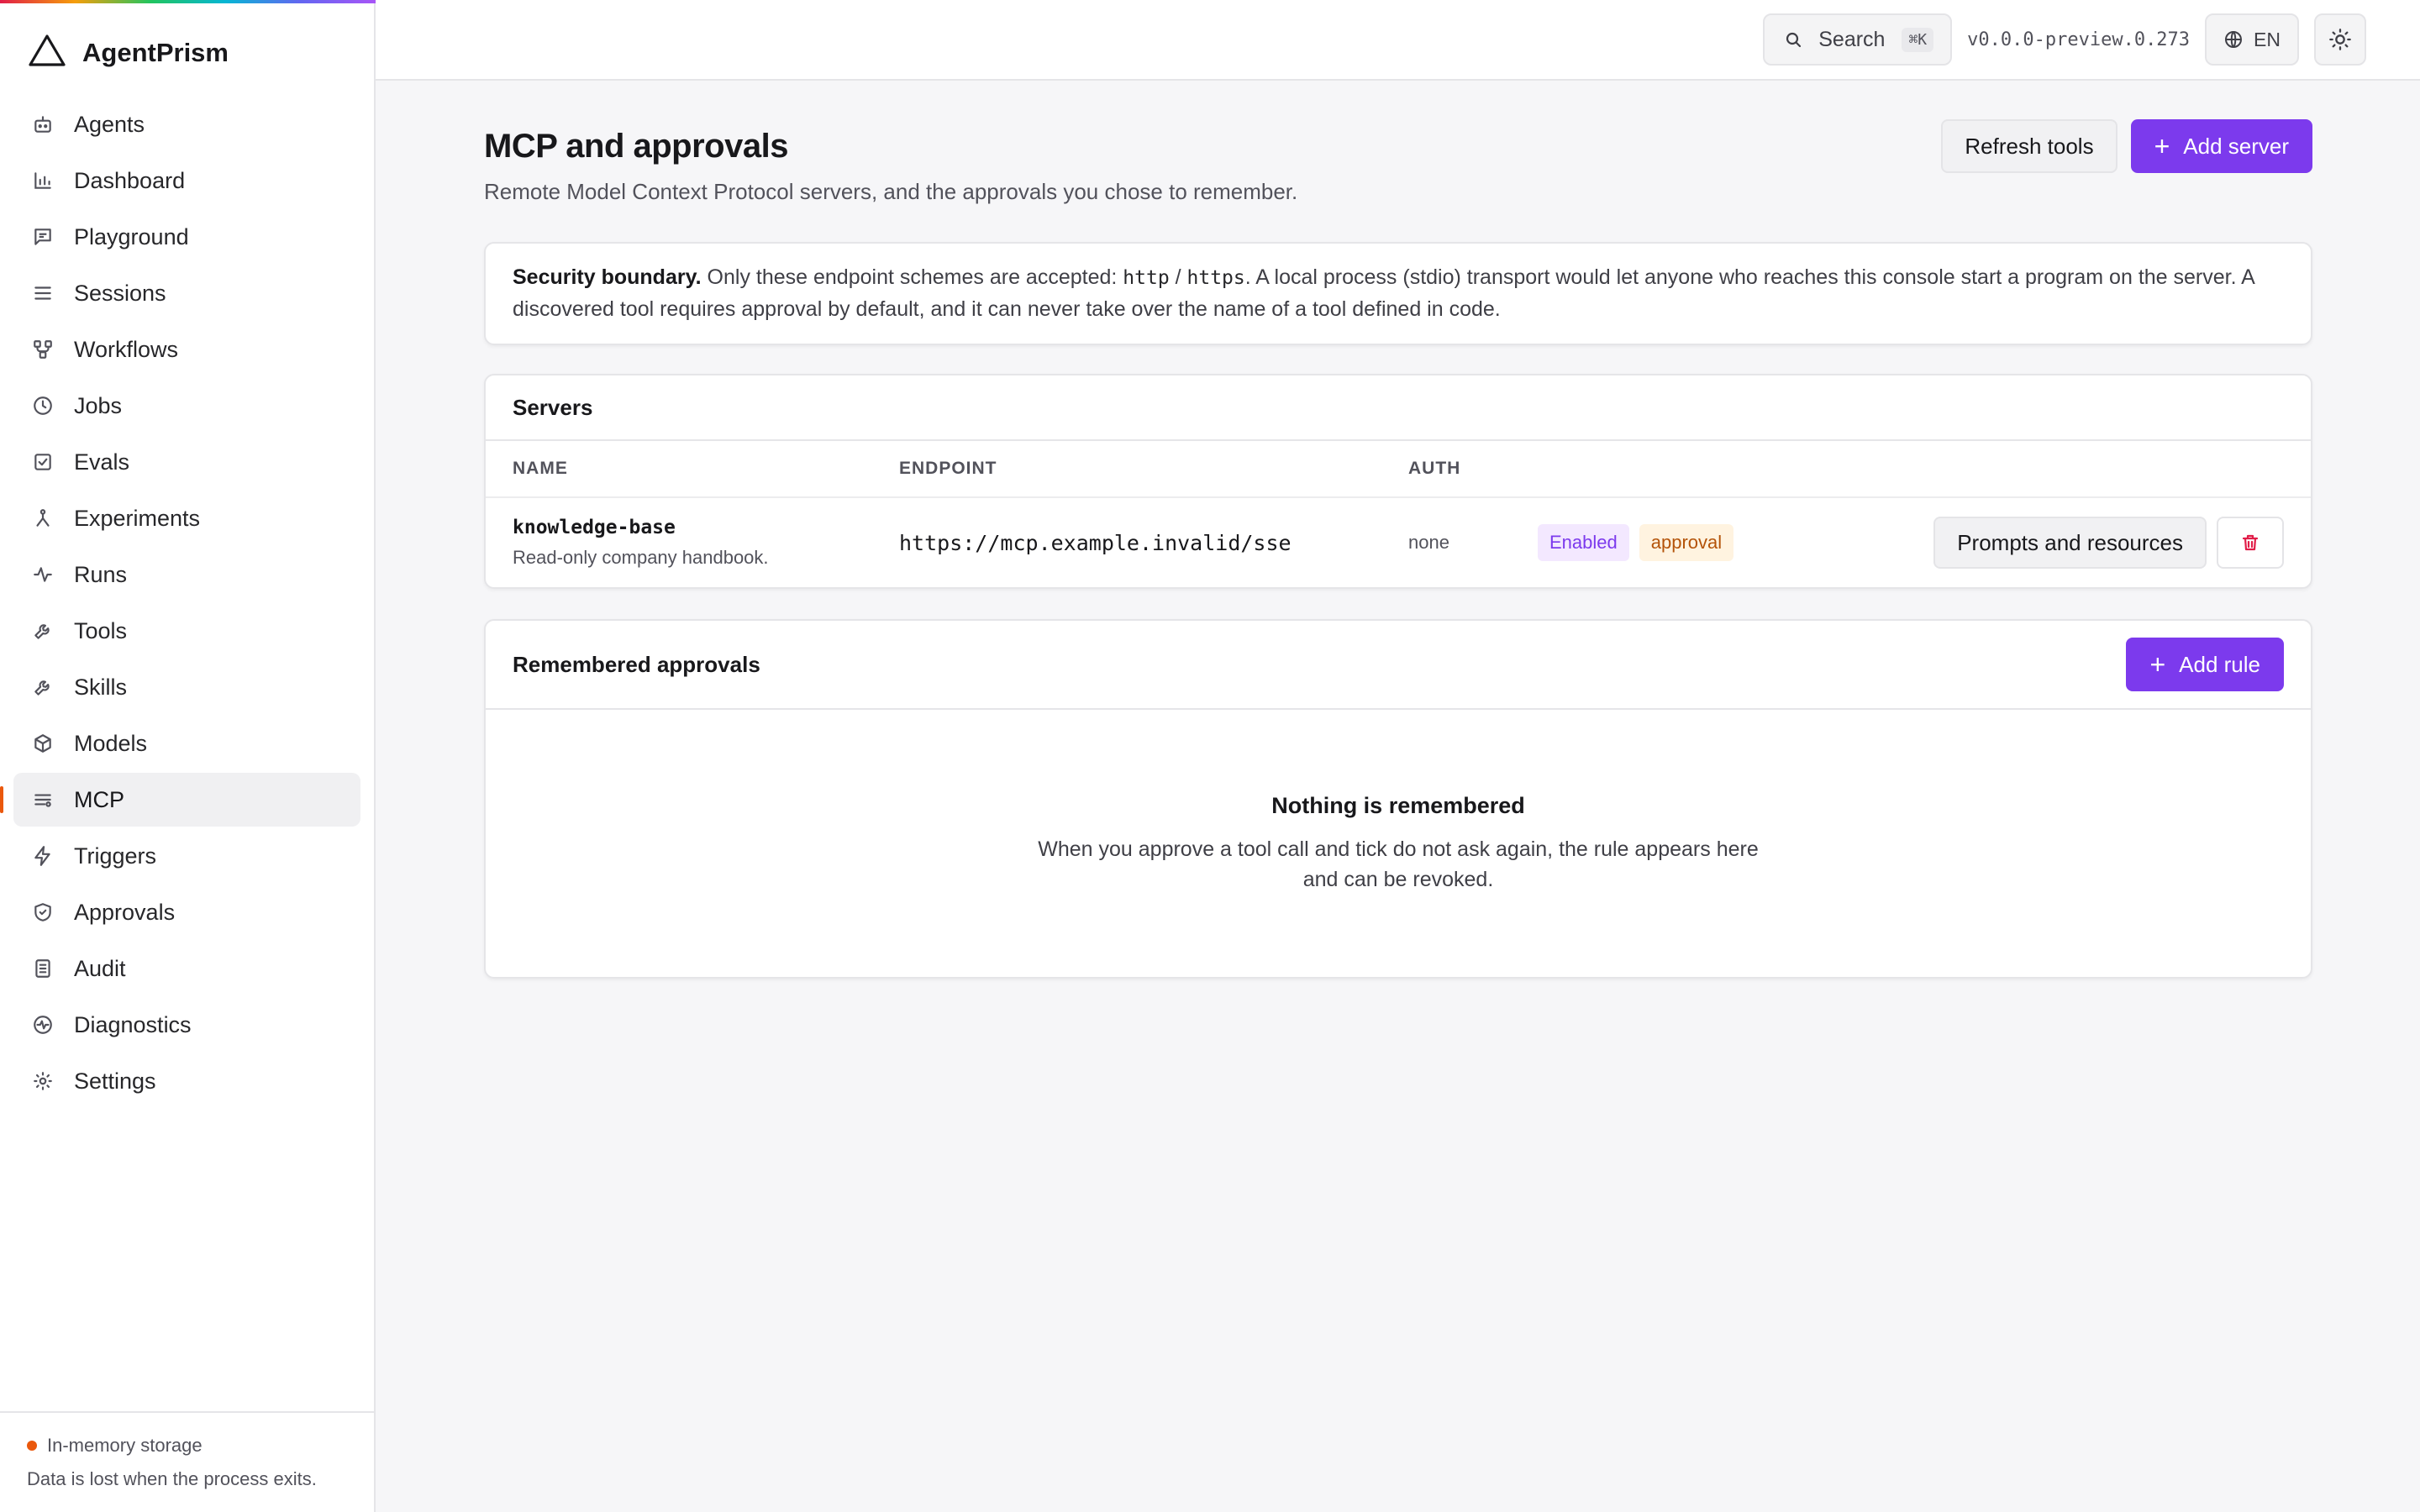 The image size is (2420, 1512). I want to click on page-title: MCP and approvals, so click(636, 146).